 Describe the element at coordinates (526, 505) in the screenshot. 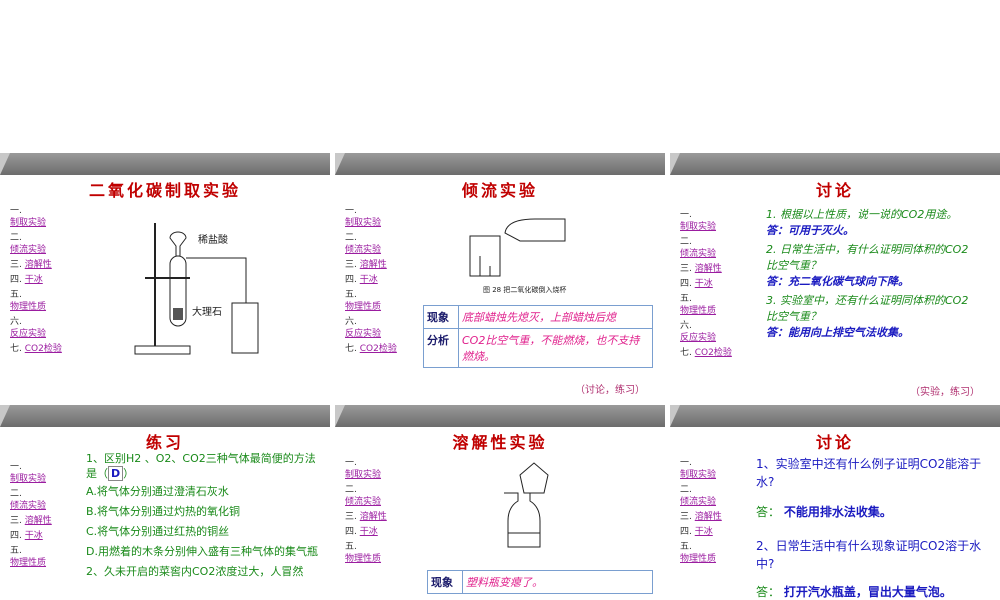

I see `bottle-diagram` at that location.